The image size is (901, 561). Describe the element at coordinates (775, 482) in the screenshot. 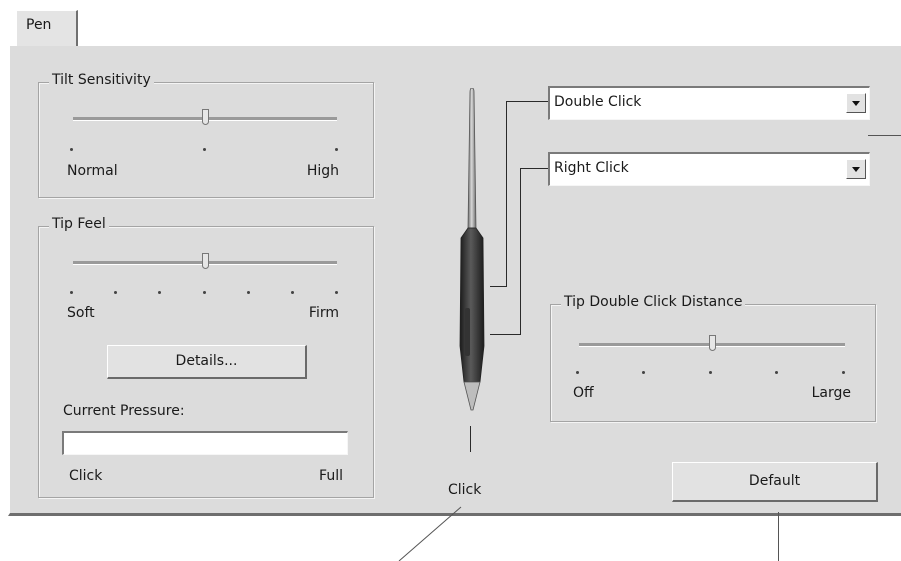

I see `default-button: Default` at that location.